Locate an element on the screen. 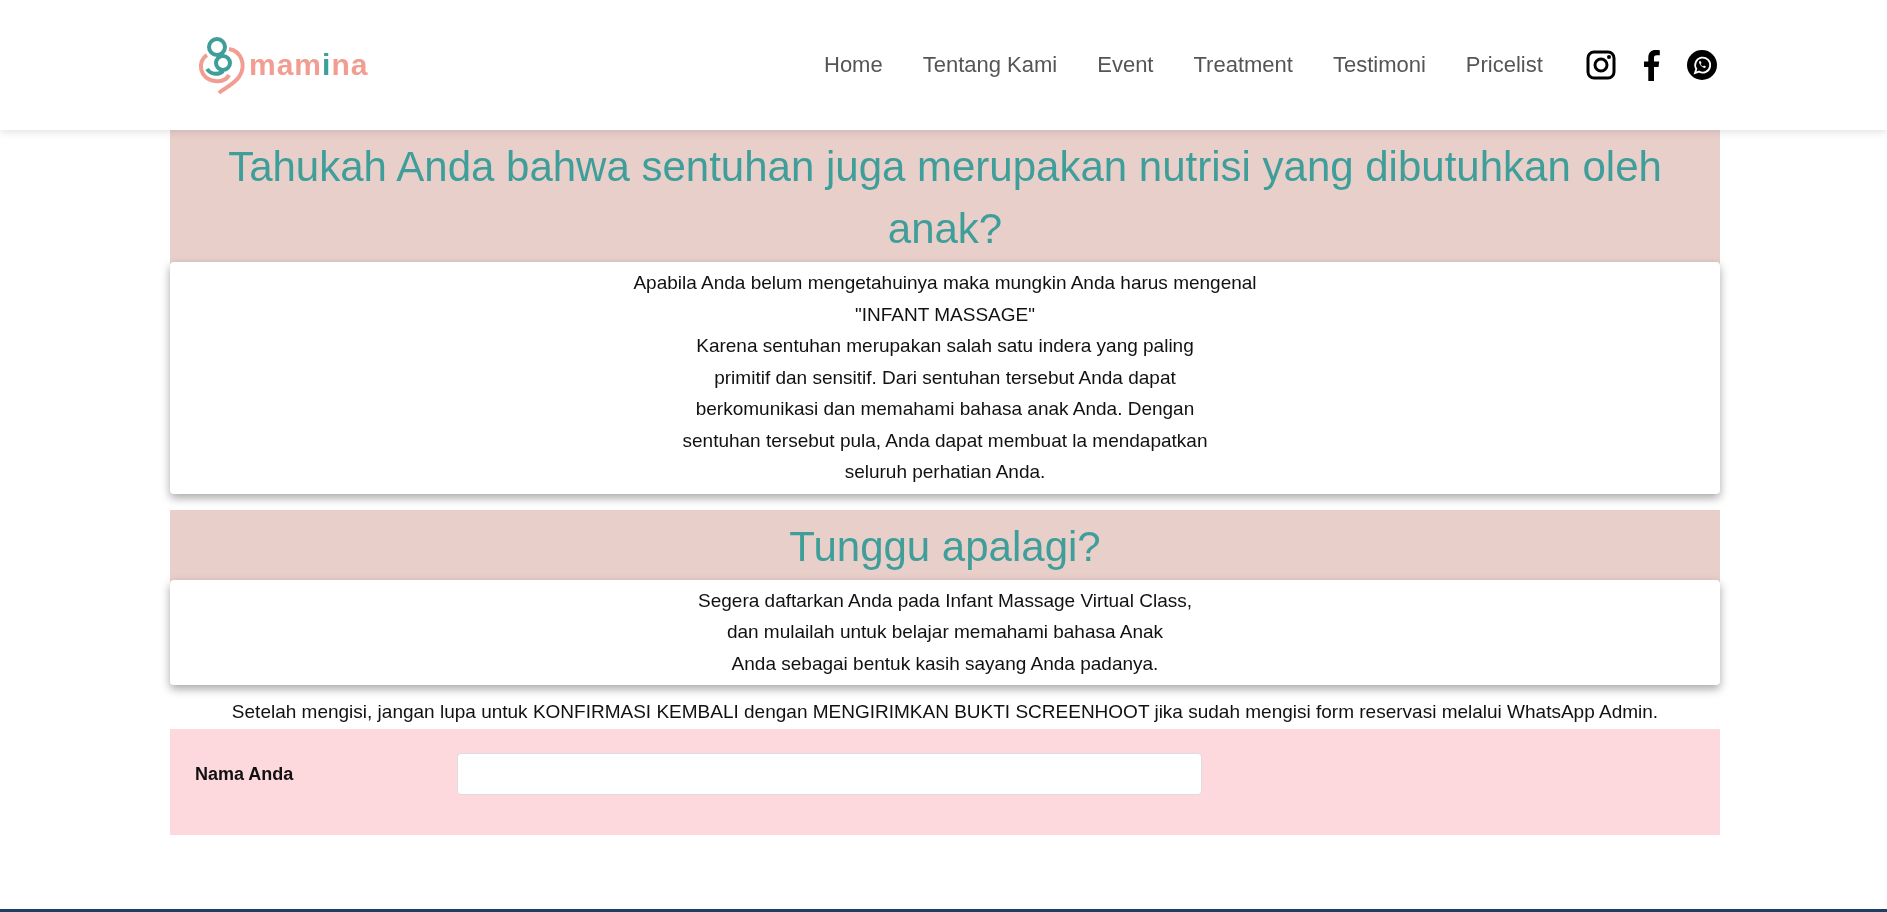 This screenshot has height=912, width=1887. nav-link: Home is located at coordinates (853, 65).